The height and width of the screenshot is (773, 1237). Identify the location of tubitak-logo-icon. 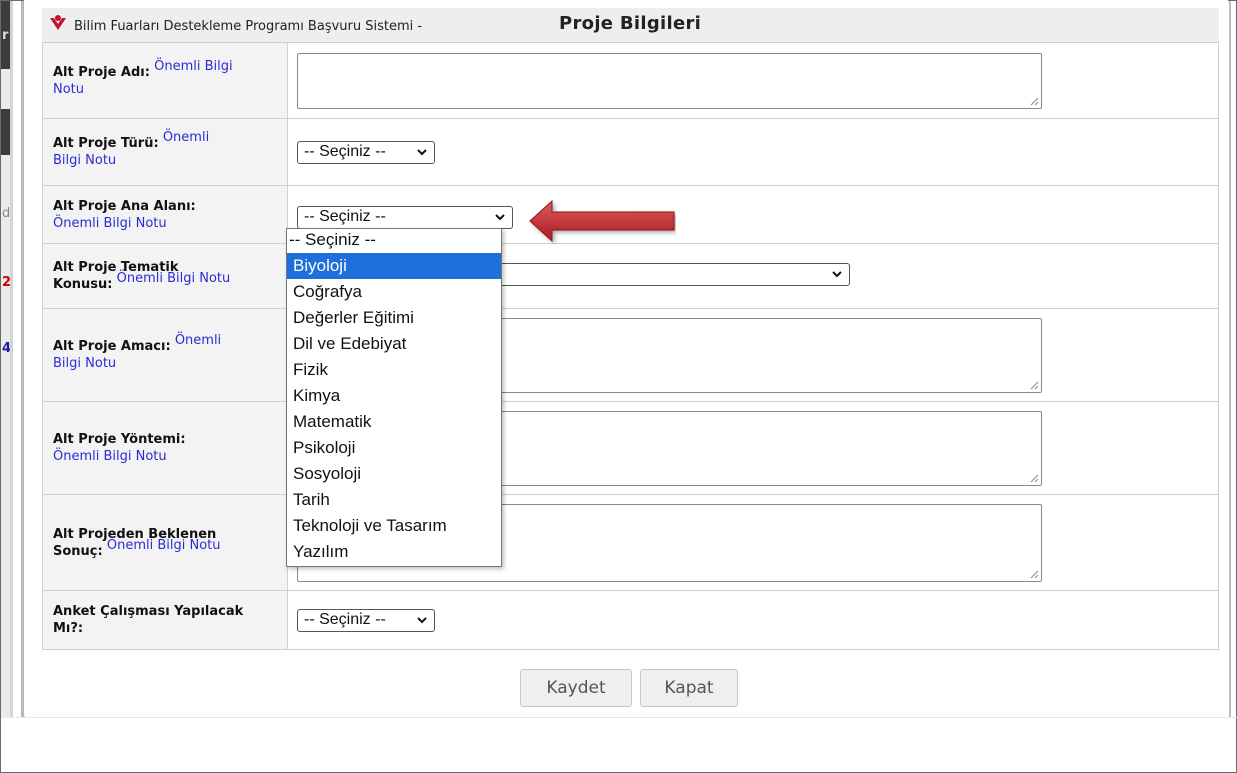
(58, 22).